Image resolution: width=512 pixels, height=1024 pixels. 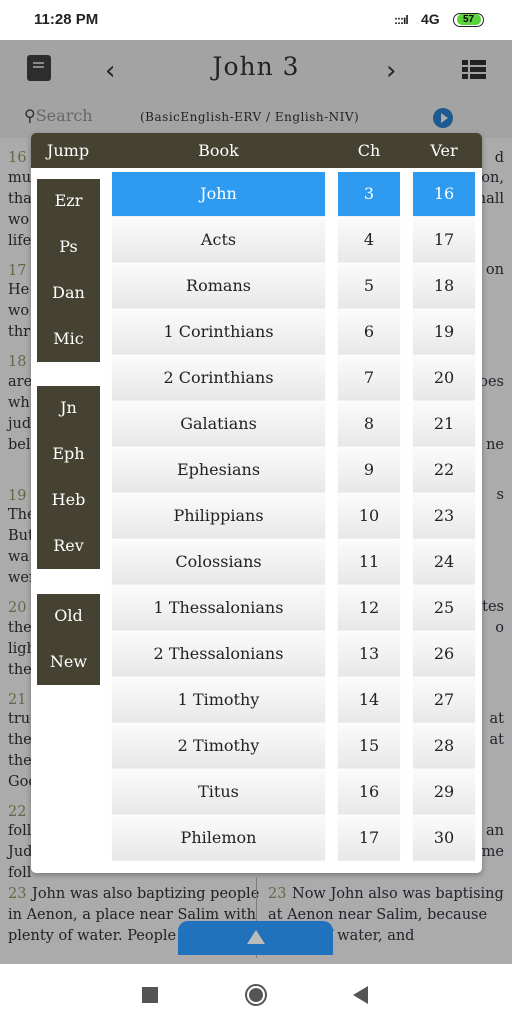 I want to click on jump-group: Ezr Ps Dan Mic, so click(x=68, y=270).